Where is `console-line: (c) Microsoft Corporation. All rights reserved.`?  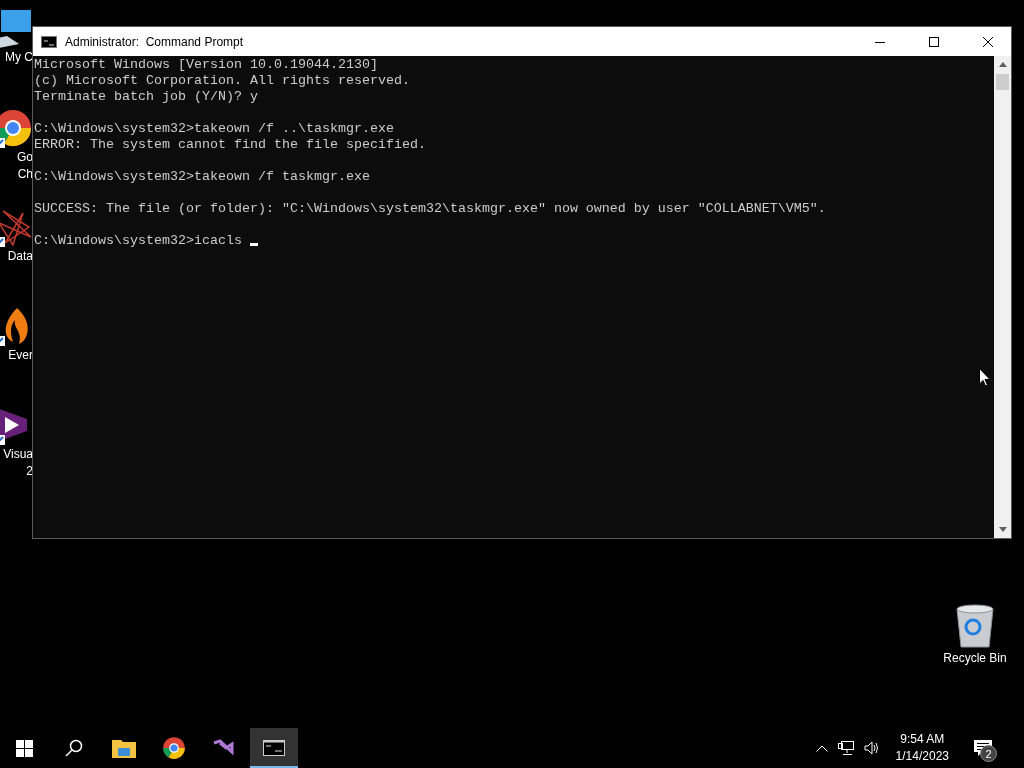
console-line: (c) Microsoft Corporation. All rights reserved. is located at coordinates (222, 81).